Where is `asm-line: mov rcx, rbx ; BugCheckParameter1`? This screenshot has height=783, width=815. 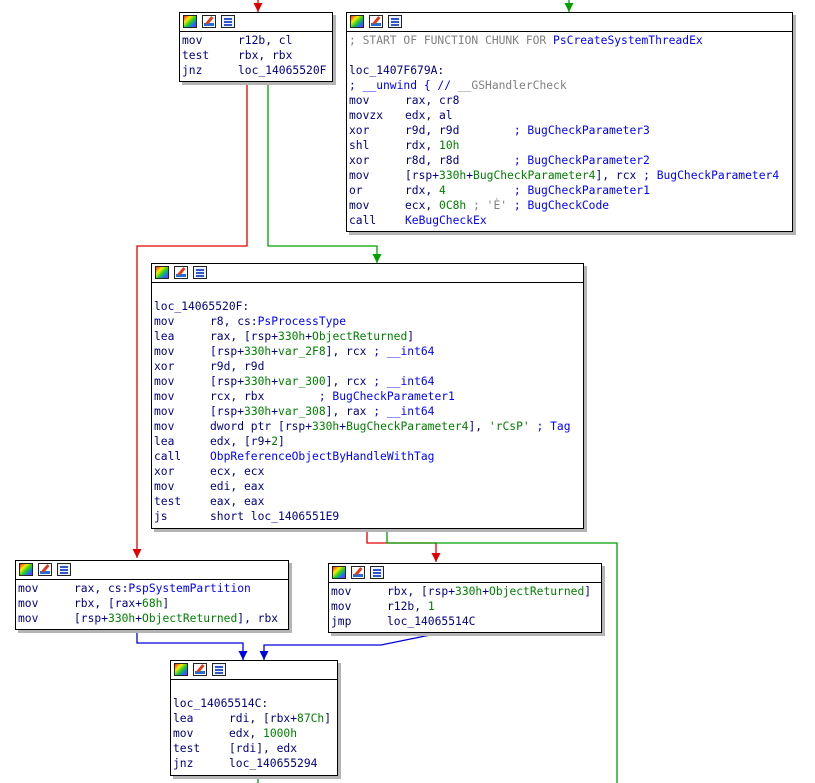 asm-line: mov rcx, rbx ; BugCheckParameter1 is located at coordinates (368, 396).